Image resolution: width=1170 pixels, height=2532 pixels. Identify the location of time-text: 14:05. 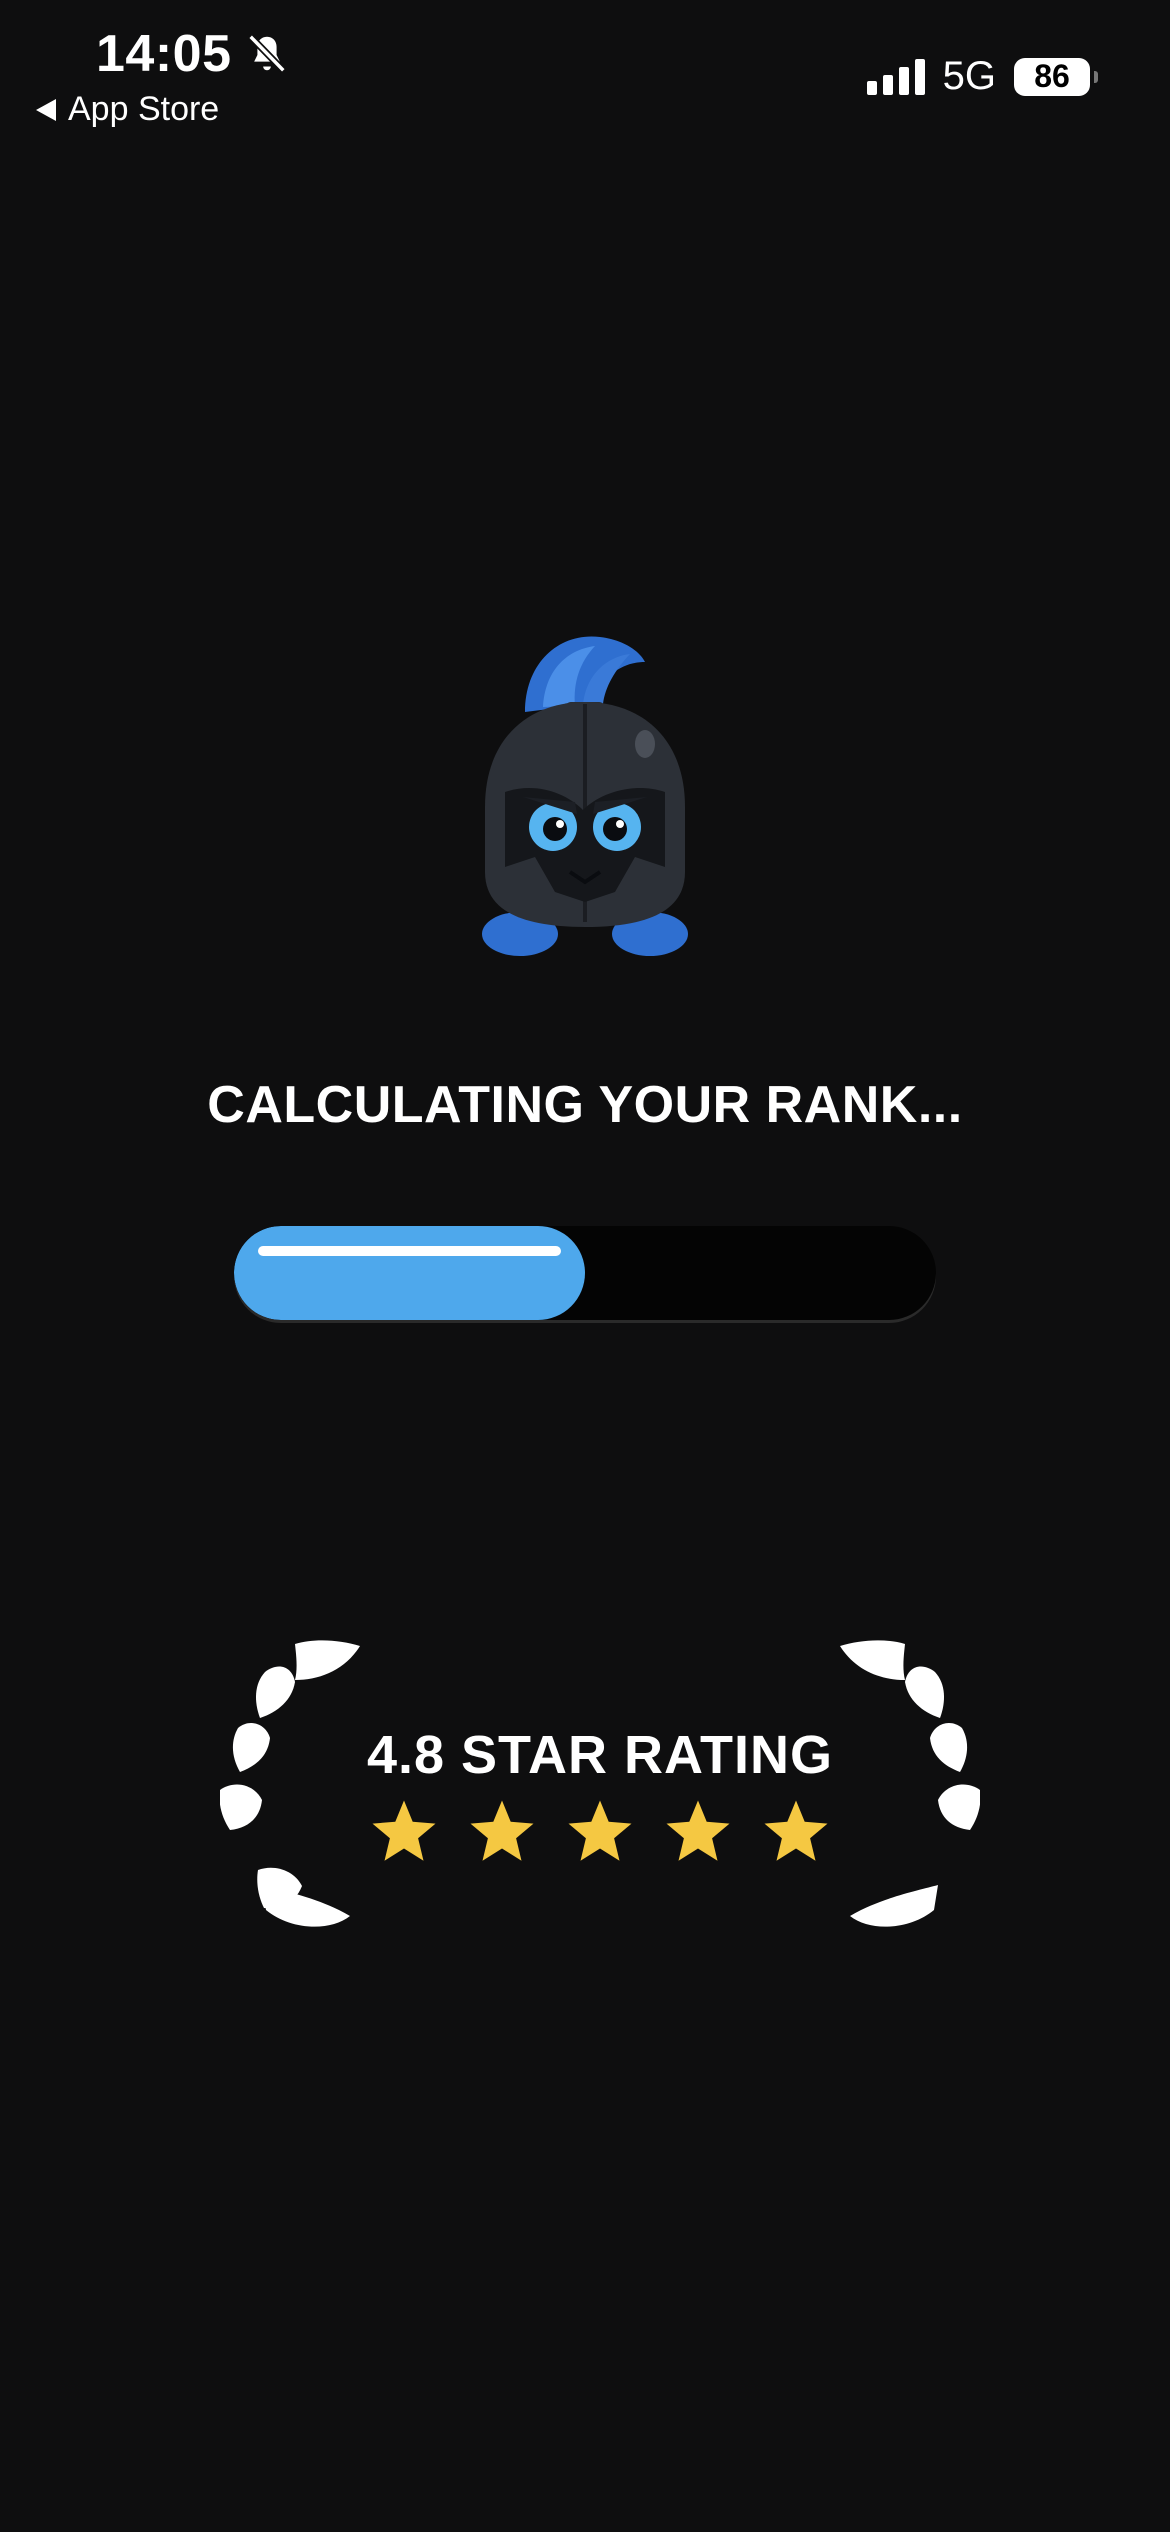
(164, 54).